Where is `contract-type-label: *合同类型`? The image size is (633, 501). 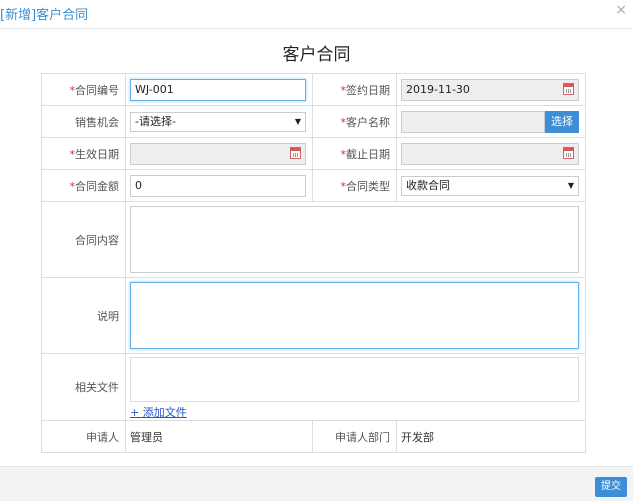
contract-type-label: *合同类型 is located at coordinates (354, 185).